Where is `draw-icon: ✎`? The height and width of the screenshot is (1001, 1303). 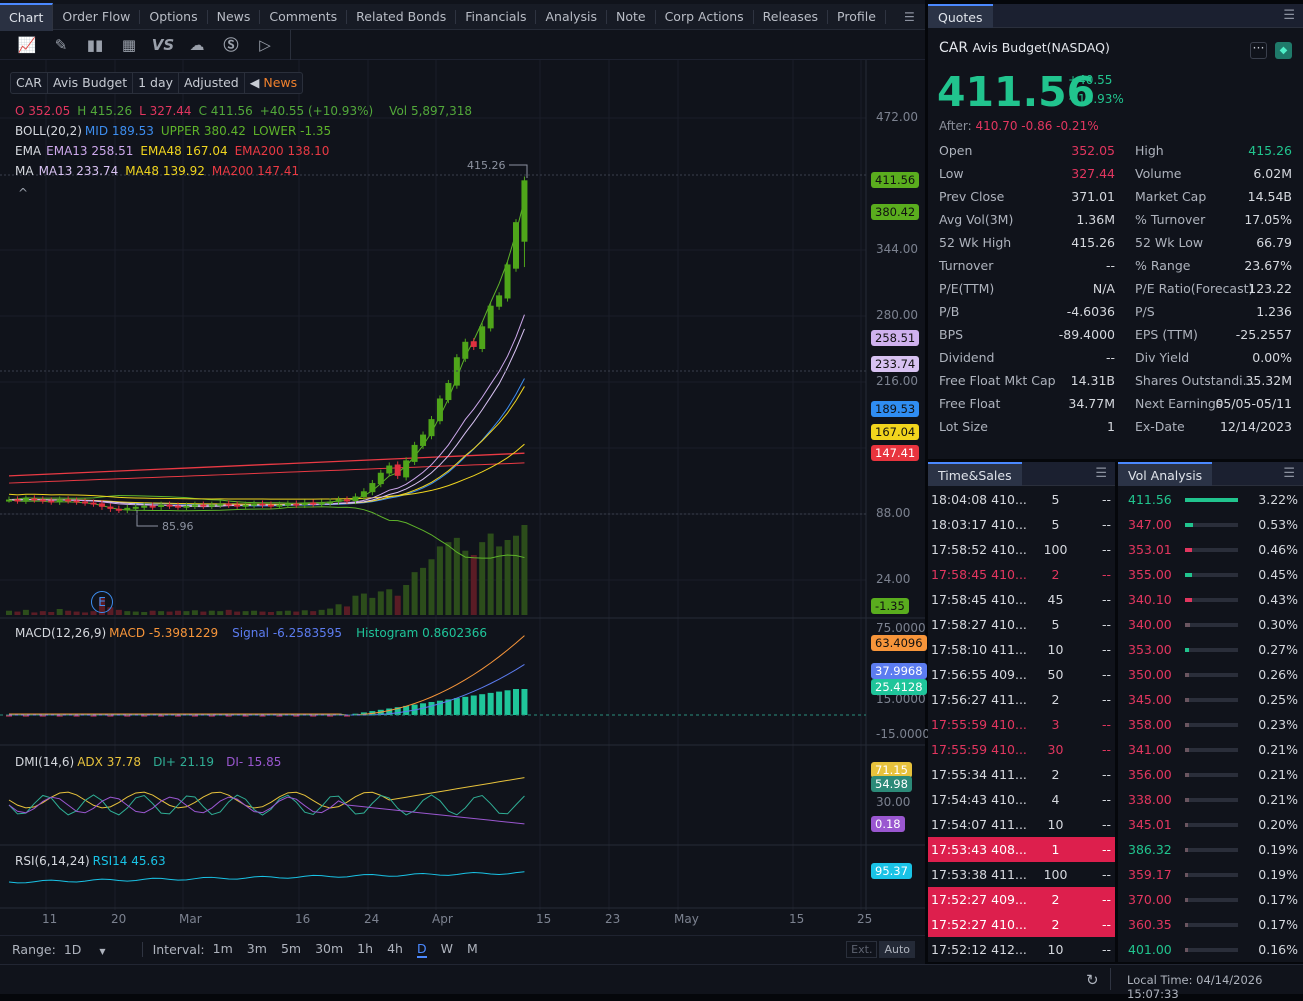
draw-icon: ✎ is located at coordinates (61, 45).